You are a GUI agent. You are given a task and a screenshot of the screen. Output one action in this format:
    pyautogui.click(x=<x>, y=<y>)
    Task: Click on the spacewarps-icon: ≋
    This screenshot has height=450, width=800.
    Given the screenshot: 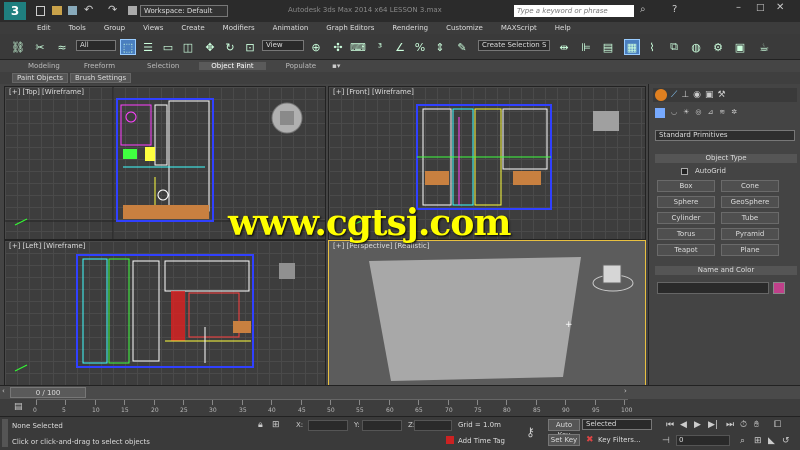 What is the action you would take?
    pyautogui.click(x=722, y=114)
    